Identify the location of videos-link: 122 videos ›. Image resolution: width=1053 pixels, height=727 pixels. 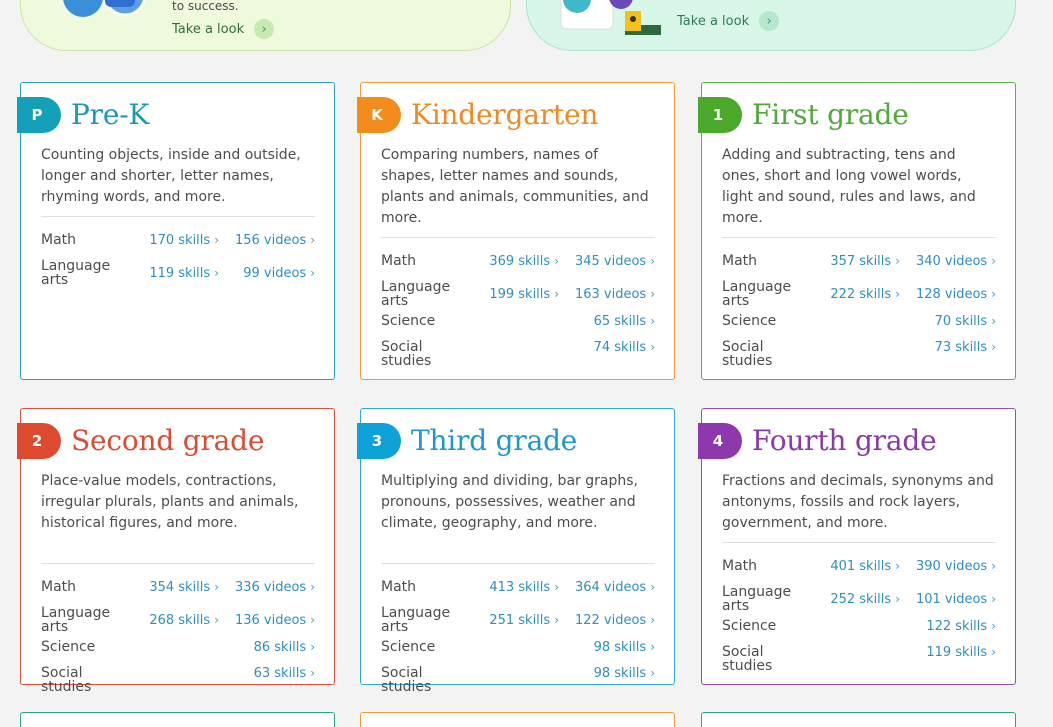
(615, 620).